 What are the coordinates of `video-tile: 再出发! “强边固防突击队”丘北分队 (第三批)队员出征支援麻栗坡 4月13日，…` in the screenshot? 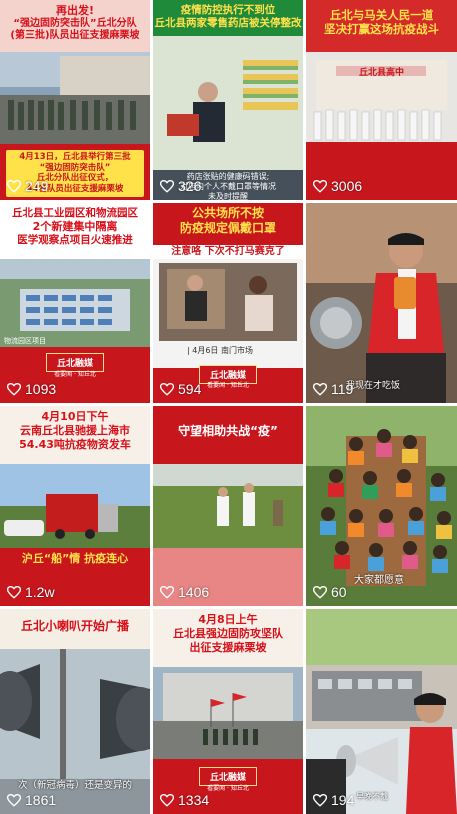 It's located at (75, 100).